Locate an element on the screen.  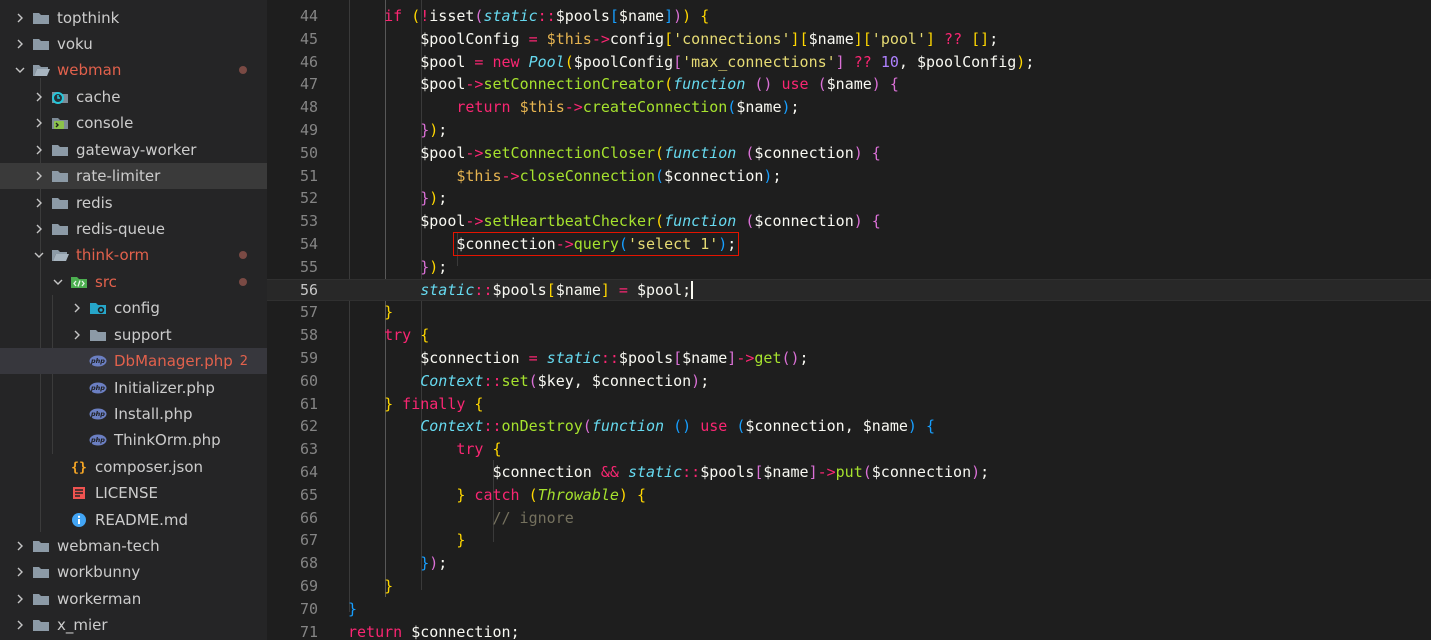
code-line: 56 static::$pools[$name] = $pool; is located at coordinates (849, 290).